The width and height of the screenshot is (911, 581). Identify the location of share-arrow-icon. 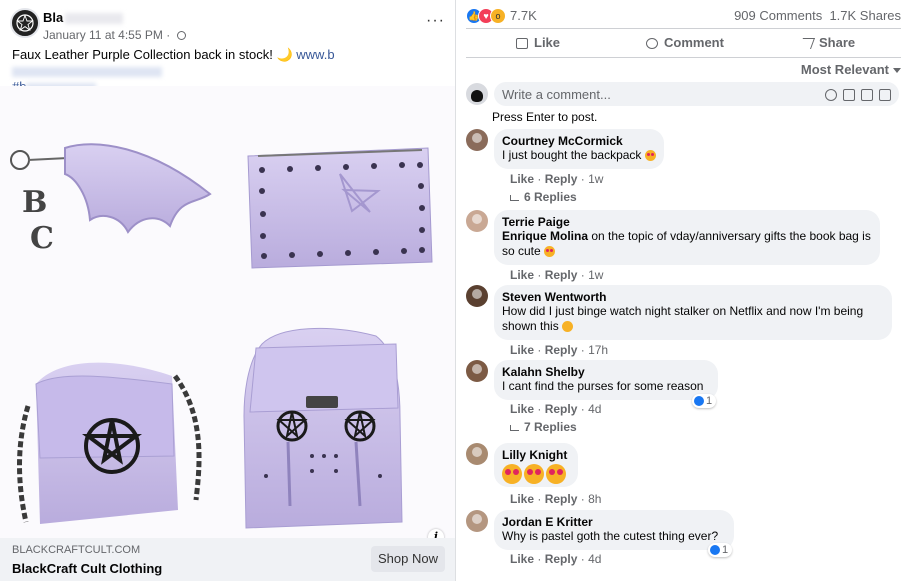
(807, 44).